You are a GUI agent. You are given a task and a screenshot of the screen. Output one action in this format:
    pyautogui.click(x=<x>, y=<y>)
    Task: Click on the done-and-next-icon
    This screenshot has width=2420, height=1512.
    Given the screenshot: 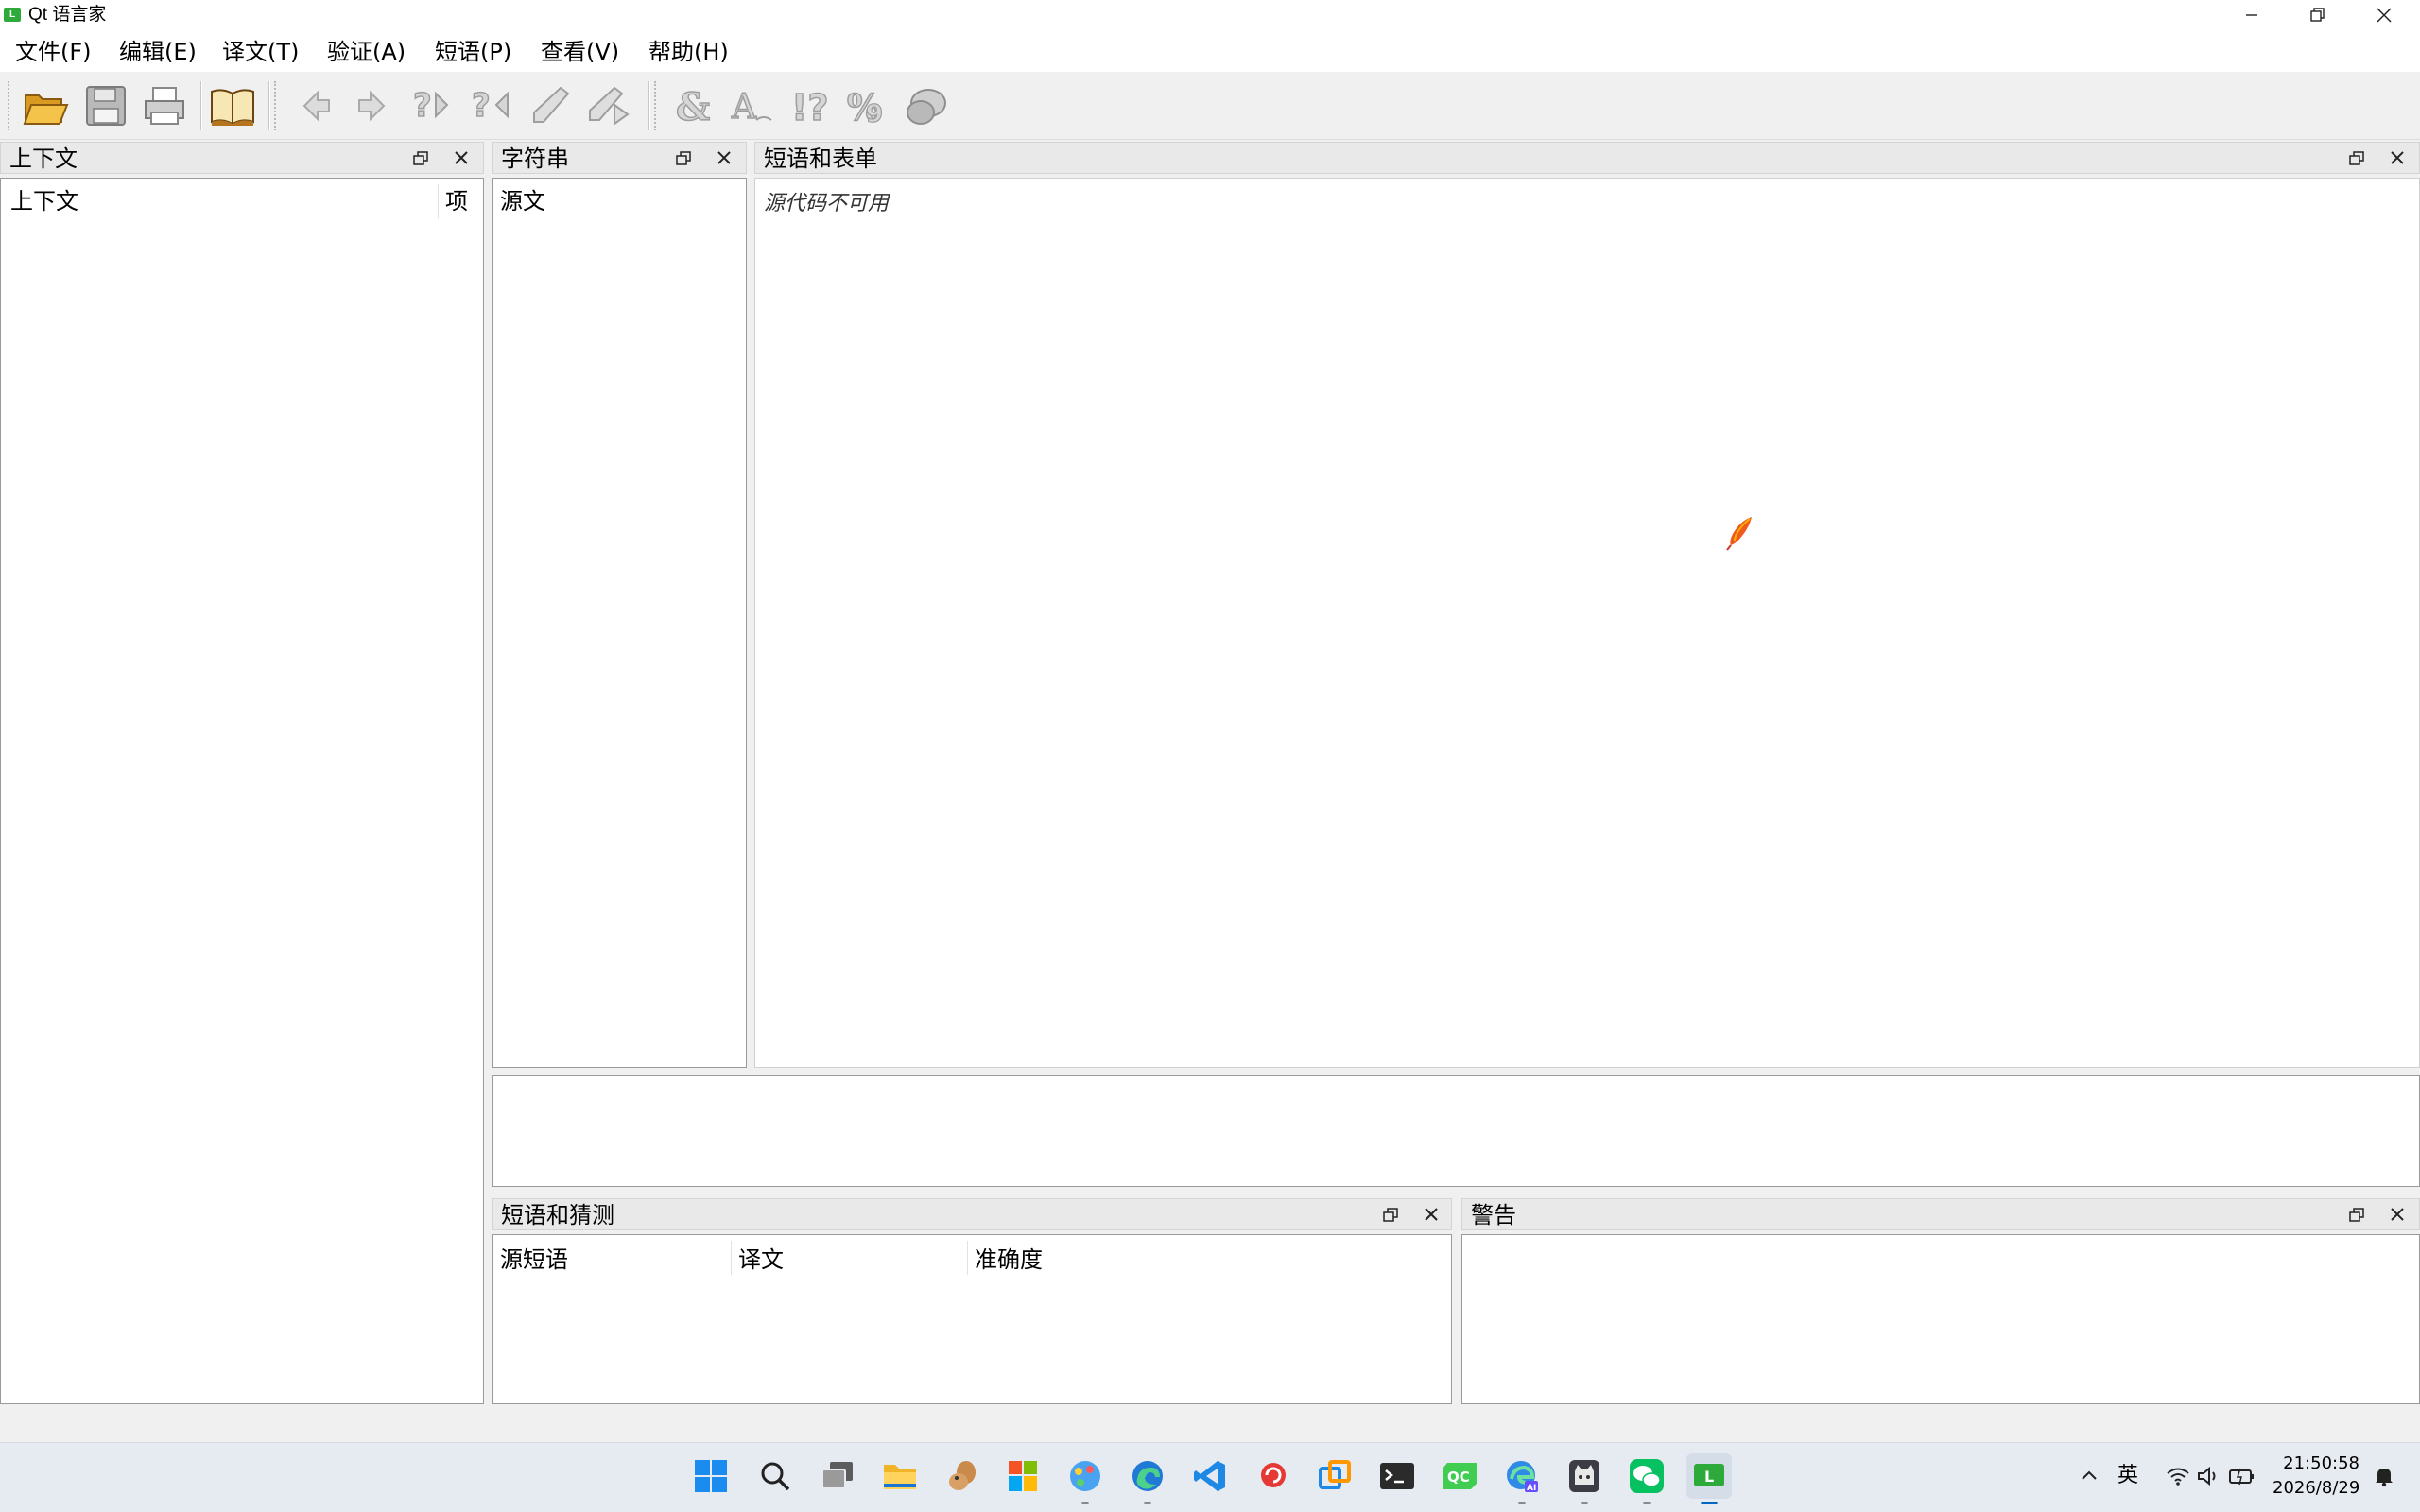 What is the action you would take?
    pyautogui.click(x=609, y=106)
    